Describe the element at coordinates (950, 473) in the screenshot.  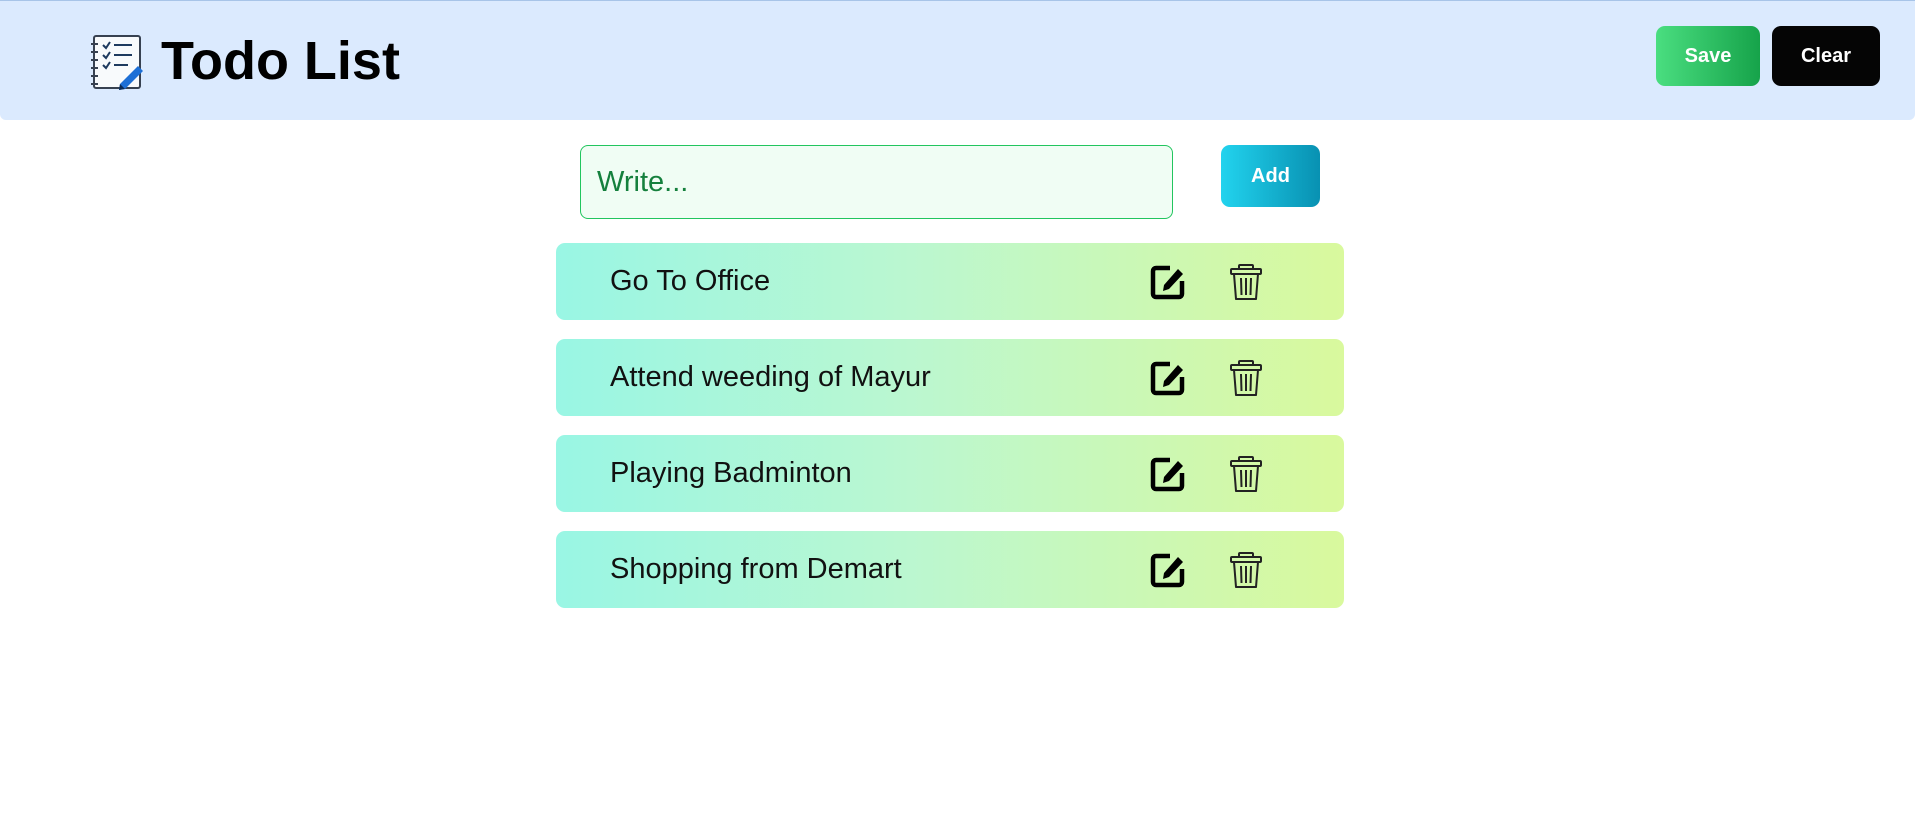
I see `todo-item: Playing Badminton` at that location.